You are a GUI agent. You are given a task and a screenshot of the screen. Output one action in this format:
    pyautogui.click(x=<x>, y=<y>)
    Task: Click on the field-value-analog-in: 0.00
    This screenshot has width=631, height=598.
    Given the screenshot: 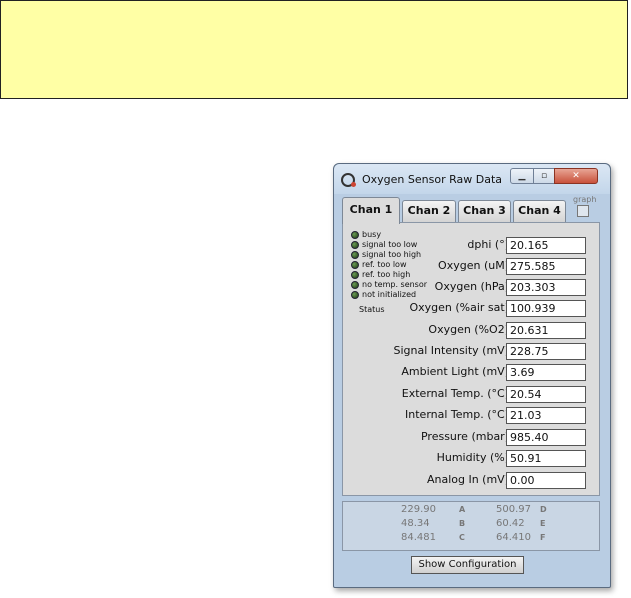 What is the action you would take?
    pyautogui.click(x=546, y=480)
    